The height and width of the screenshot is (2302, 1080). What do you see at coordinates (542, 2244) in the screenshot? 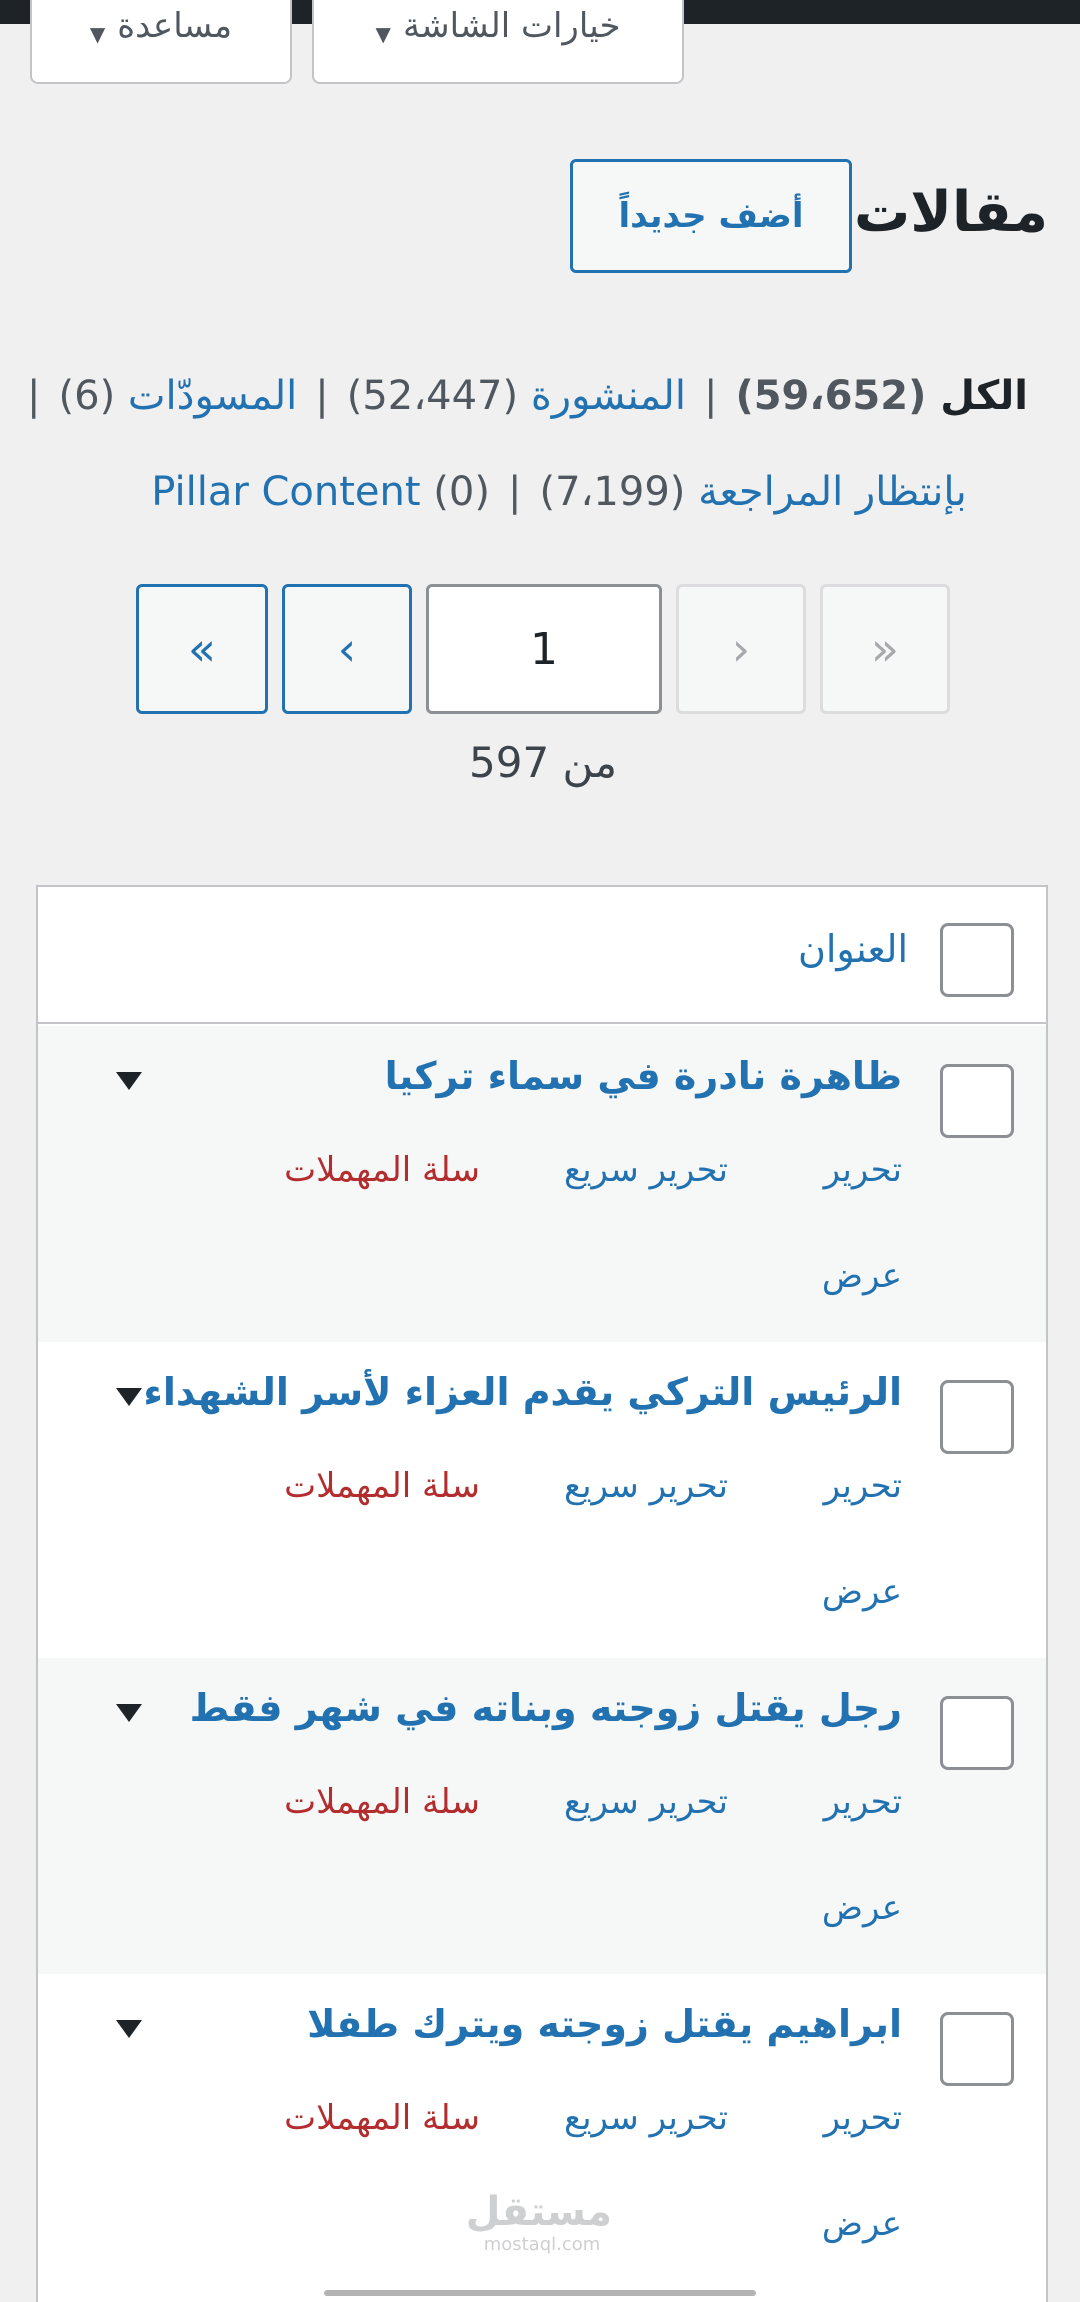
I see `watermark-latin: mostaql.com` at bounding box center [542, 2244].